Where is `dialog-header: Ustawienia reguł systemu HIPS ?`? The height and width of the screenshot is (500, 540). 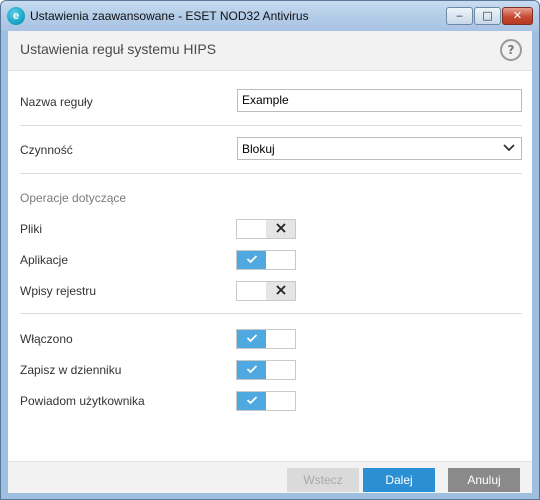 dialog-header: Ustawienia reguł systemu HIPS ? is located at coordinates (270, 51).